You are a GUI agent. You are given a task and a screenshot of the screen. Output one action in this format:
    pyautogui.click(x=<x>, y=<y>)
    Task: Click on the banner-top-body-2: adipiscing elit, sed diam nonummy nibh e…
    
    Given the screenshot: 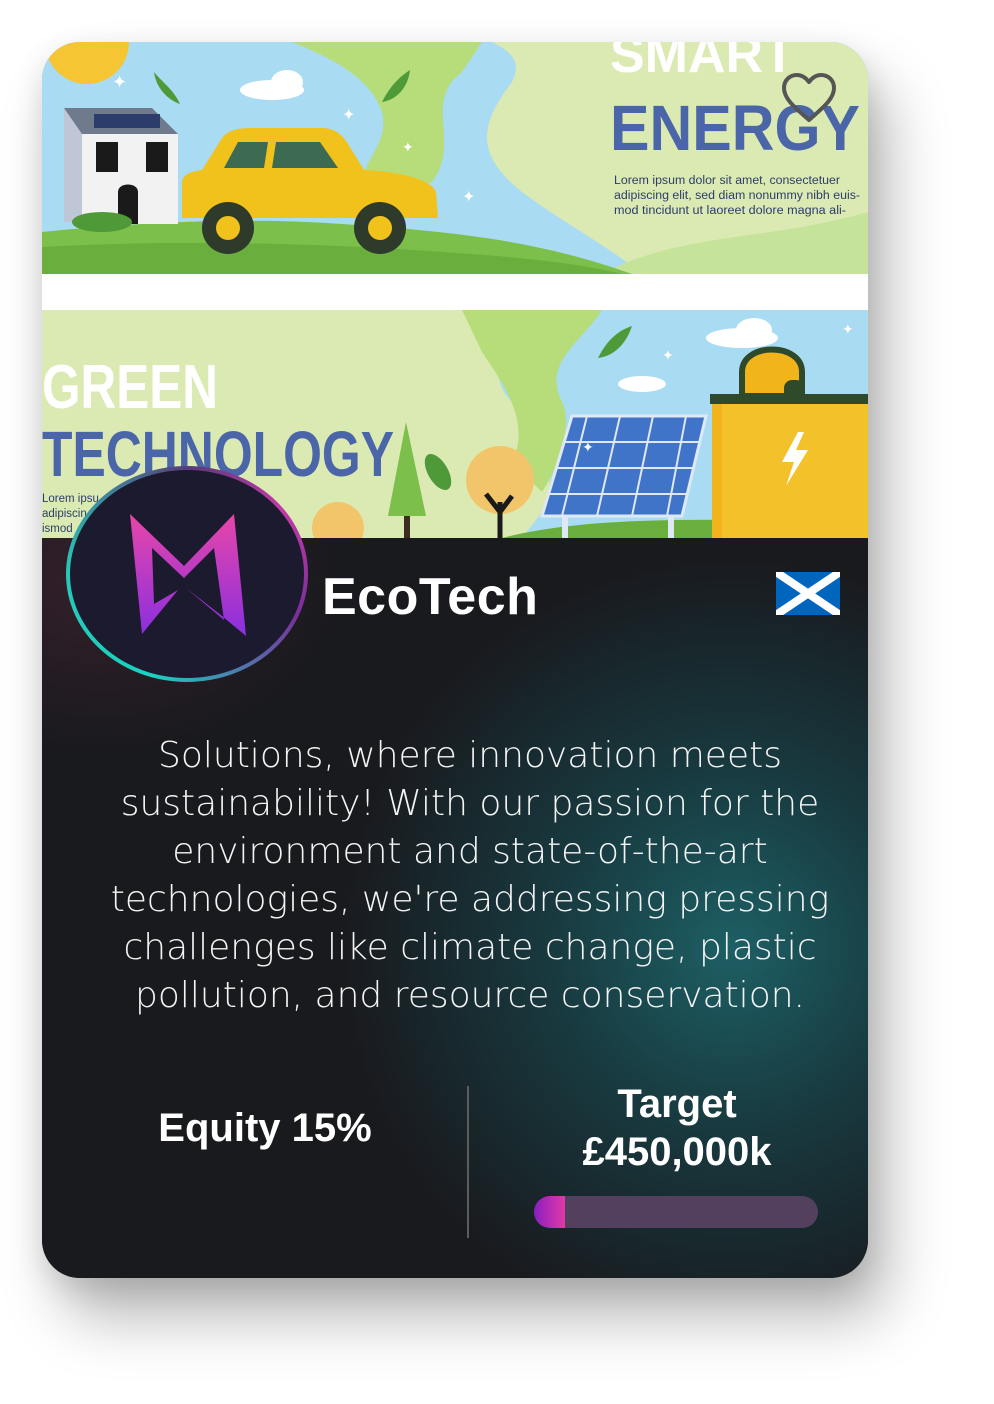 What is the action you would take?
    pyautogui.click(x=737, y=196)
    